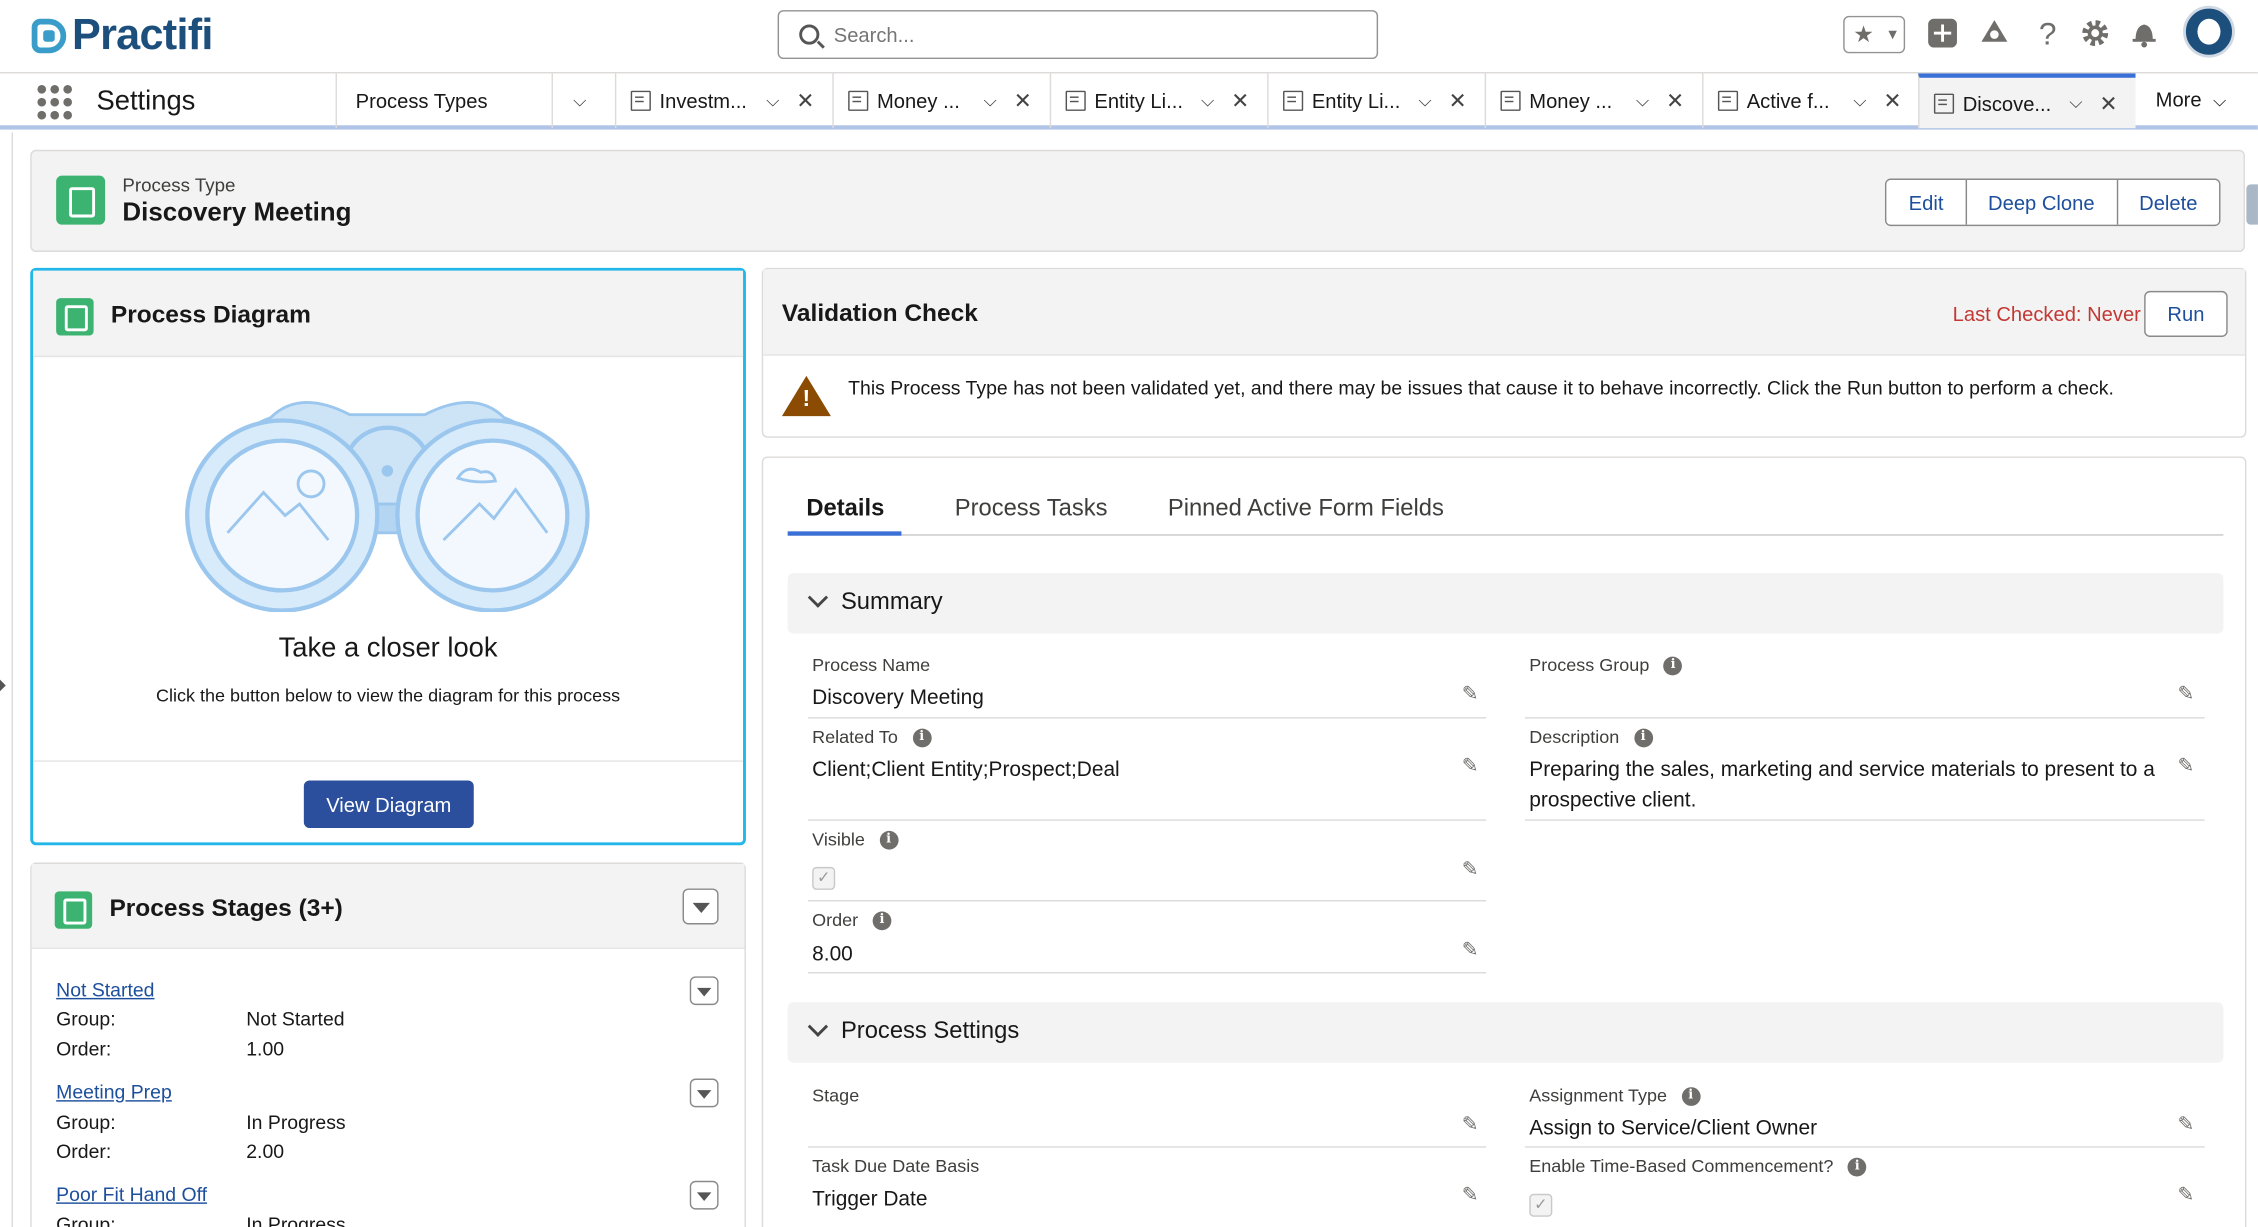 The image size is (2258, 1227). I want to click on process-stages-icon, so click(73, 910).